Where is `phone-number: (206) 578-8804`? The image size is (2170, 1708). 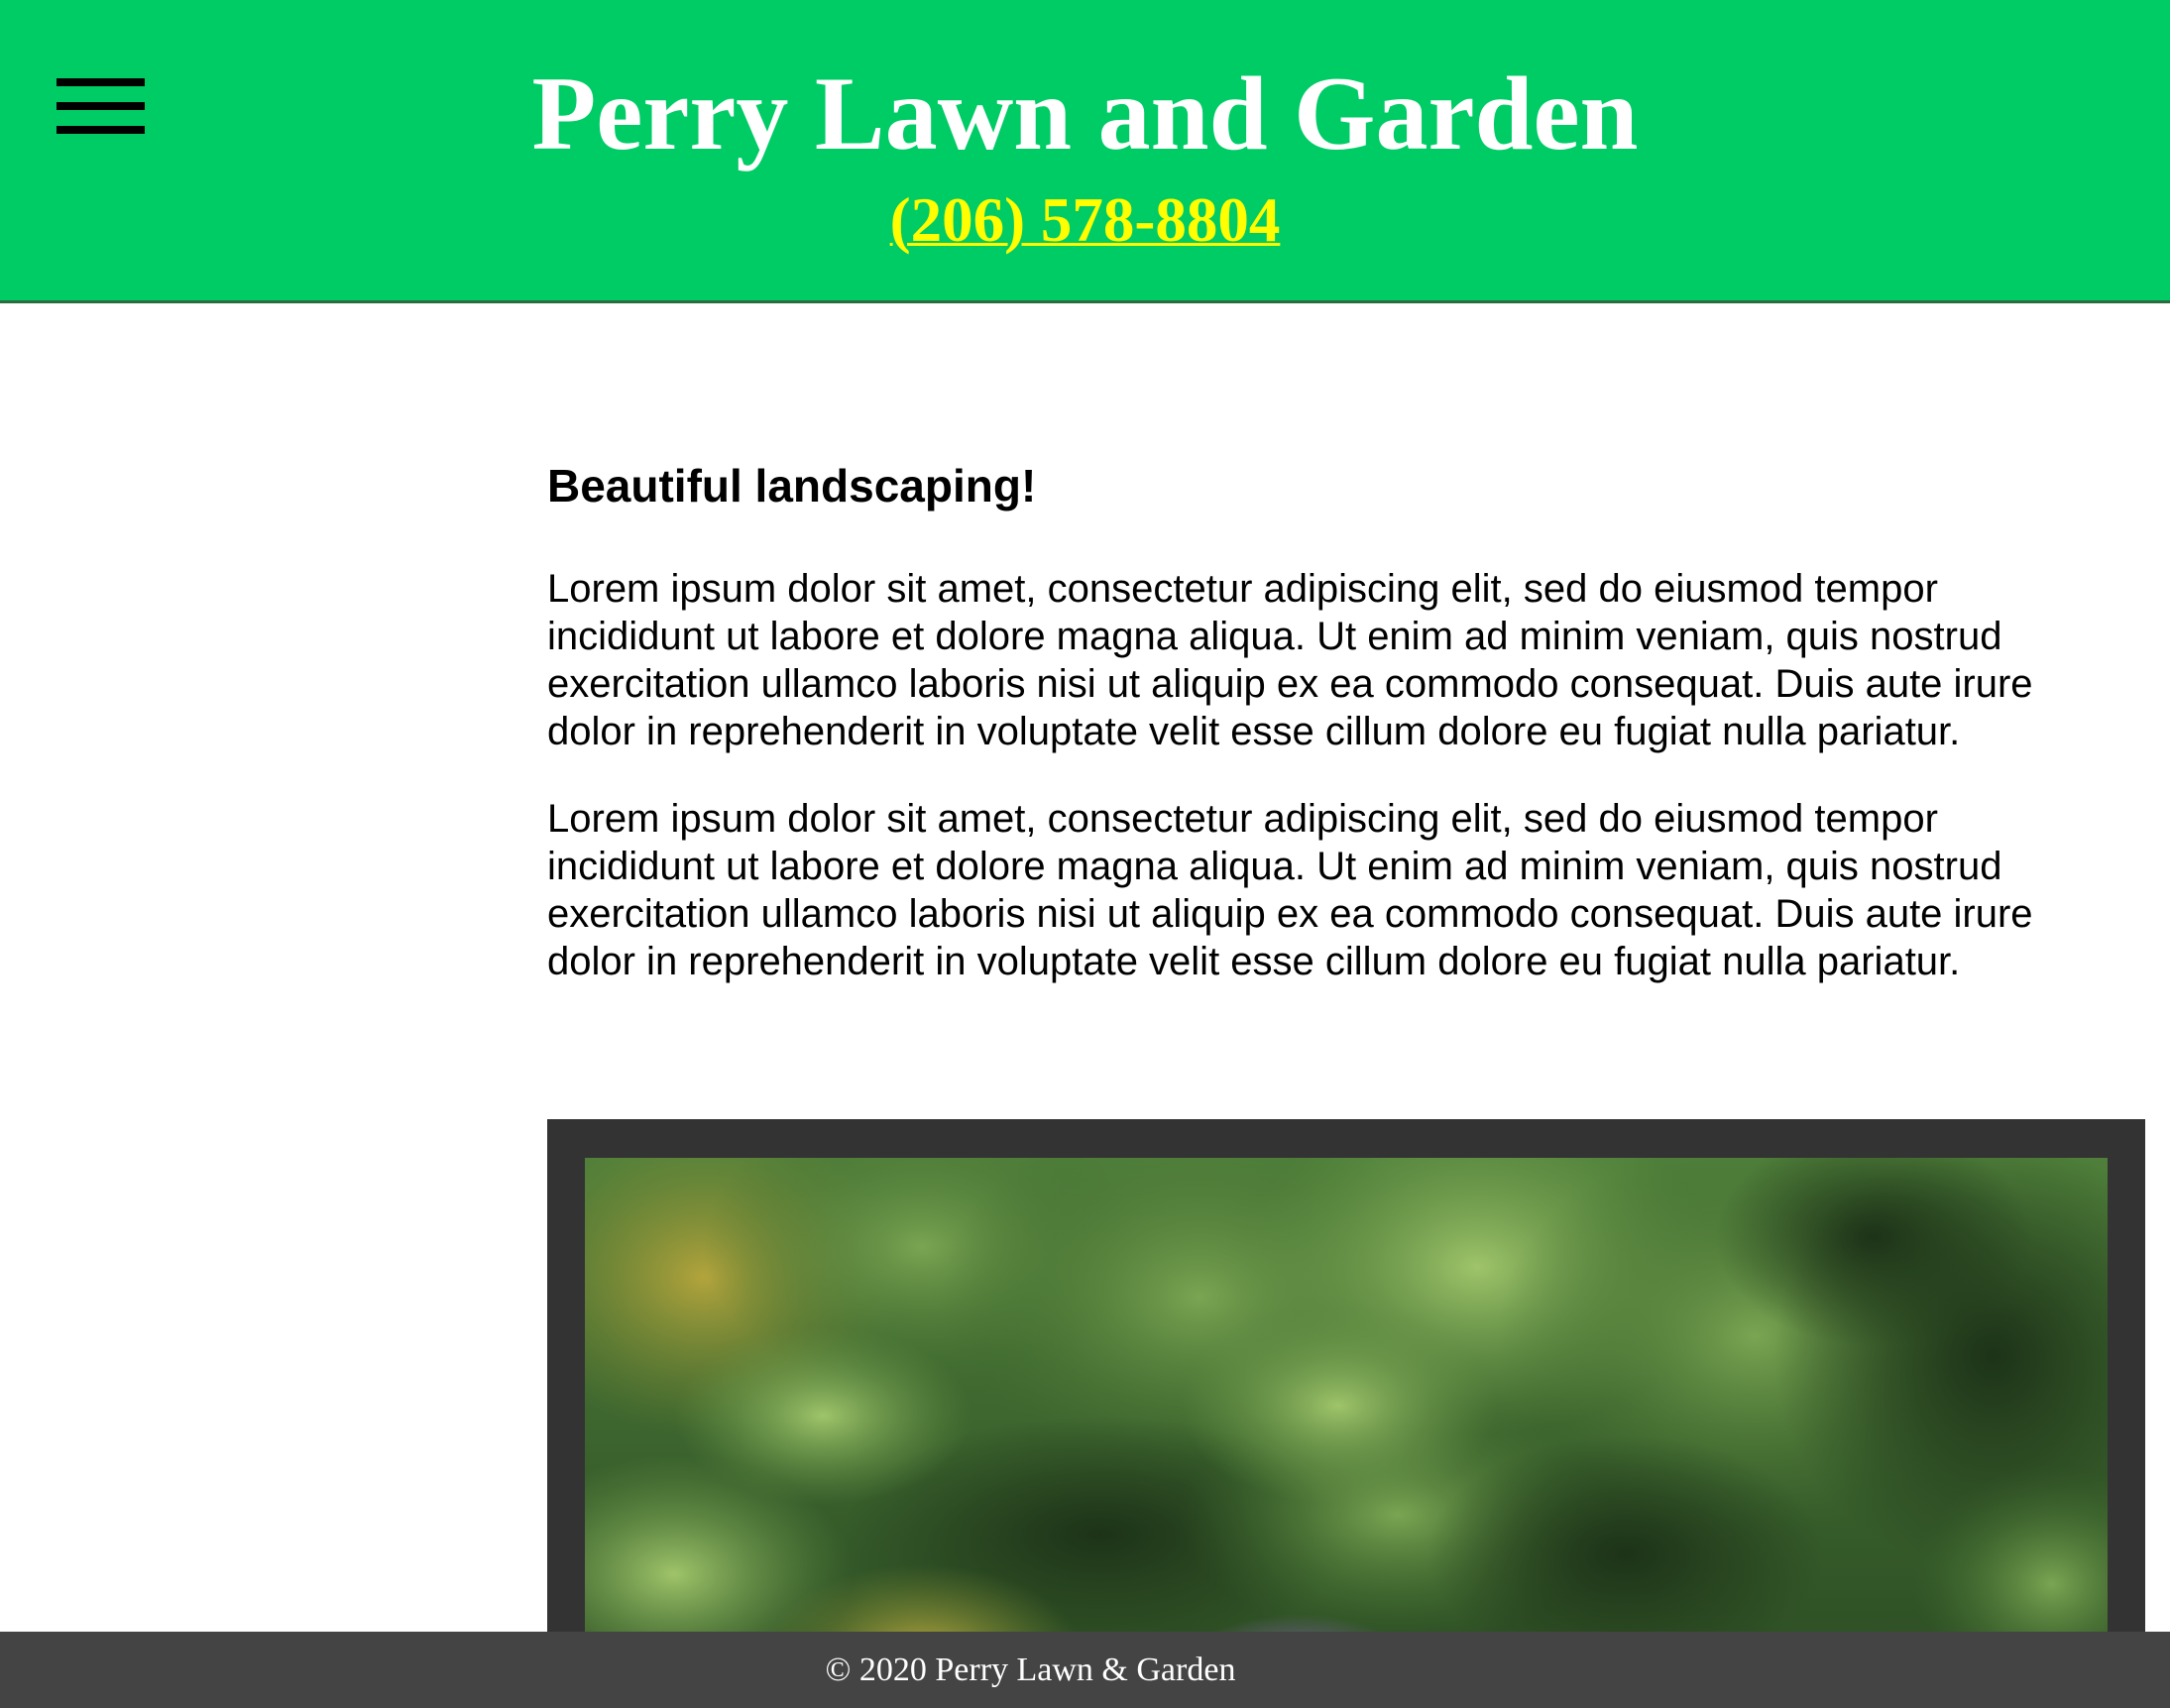
phone-number: (206) 578-8804 is located at coordinates (1085, 220).